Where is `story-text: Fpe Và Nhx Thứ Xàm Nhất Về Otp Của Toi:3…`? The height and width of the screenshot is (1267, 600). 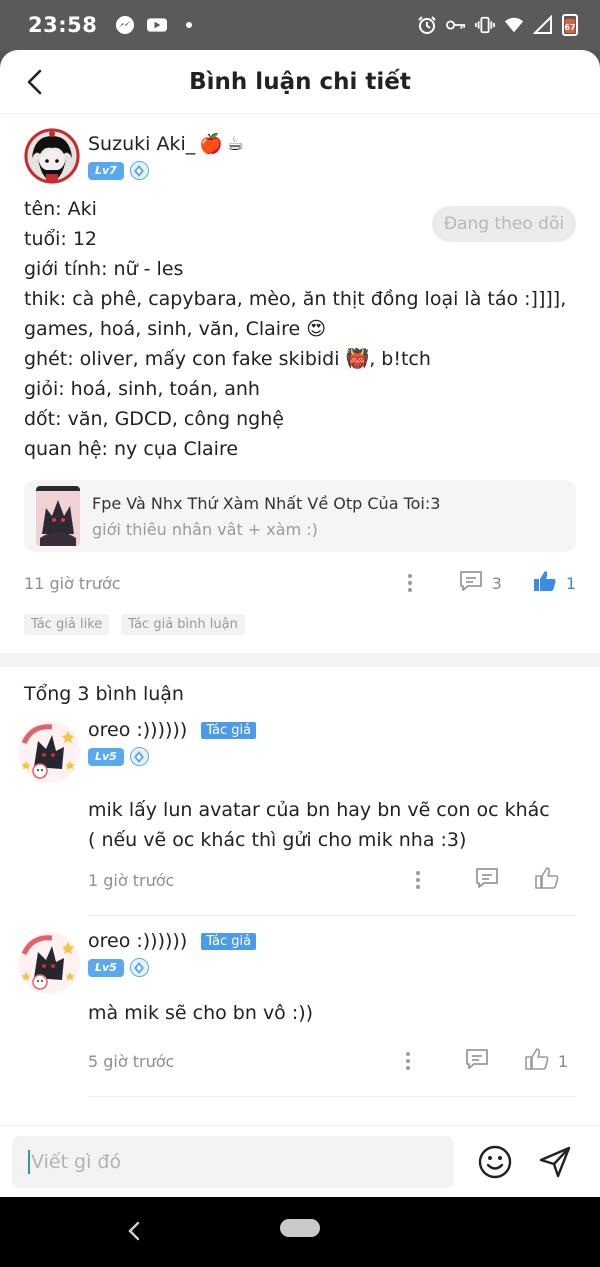
story-text: Fpe Và Nhx Thứ Xàm Nhất Về Otp Của Toi:3… is located at coordinates (266, 516).